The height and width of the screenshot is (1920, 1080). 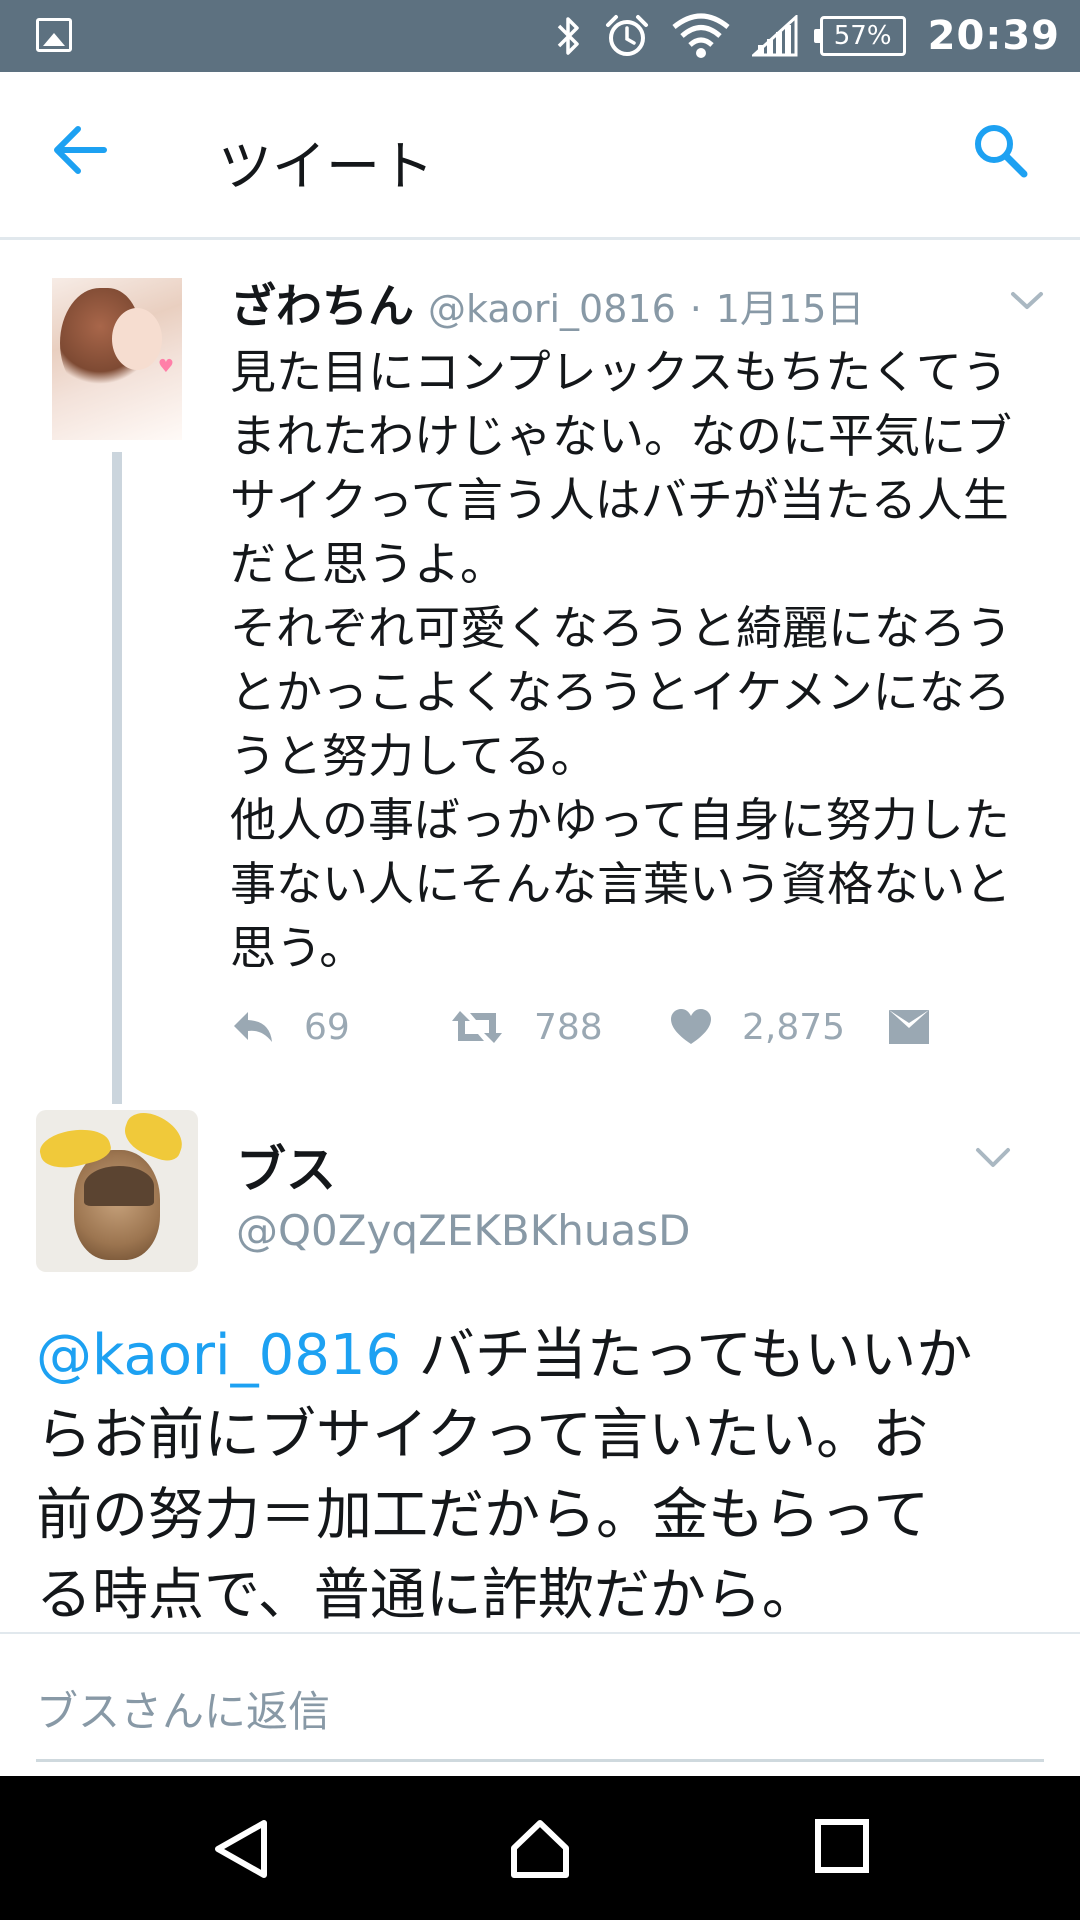 I want to click on divider, so click(x=540, y=1633).